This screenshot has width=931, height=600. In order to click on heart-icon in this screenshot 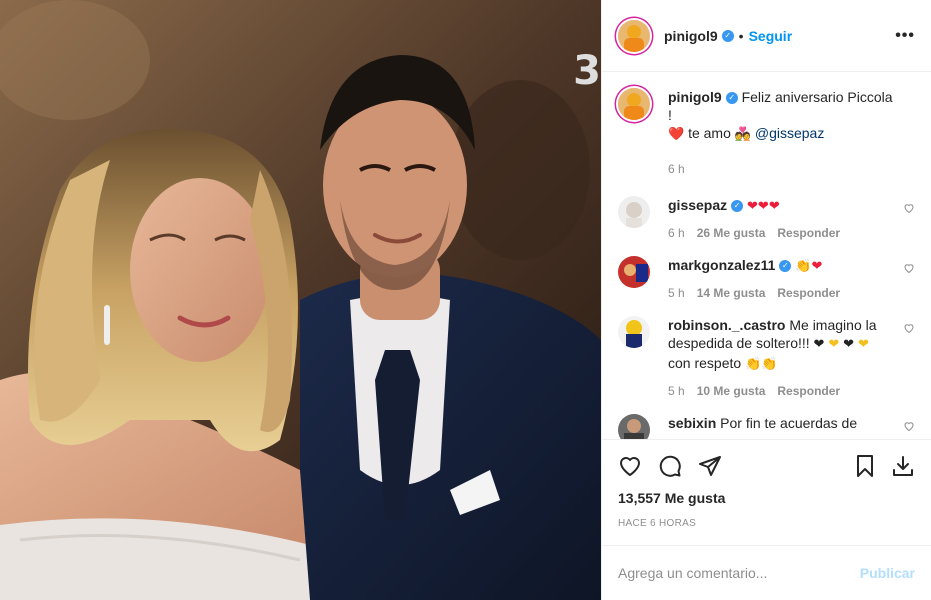, I will do `click(630, 466)`.